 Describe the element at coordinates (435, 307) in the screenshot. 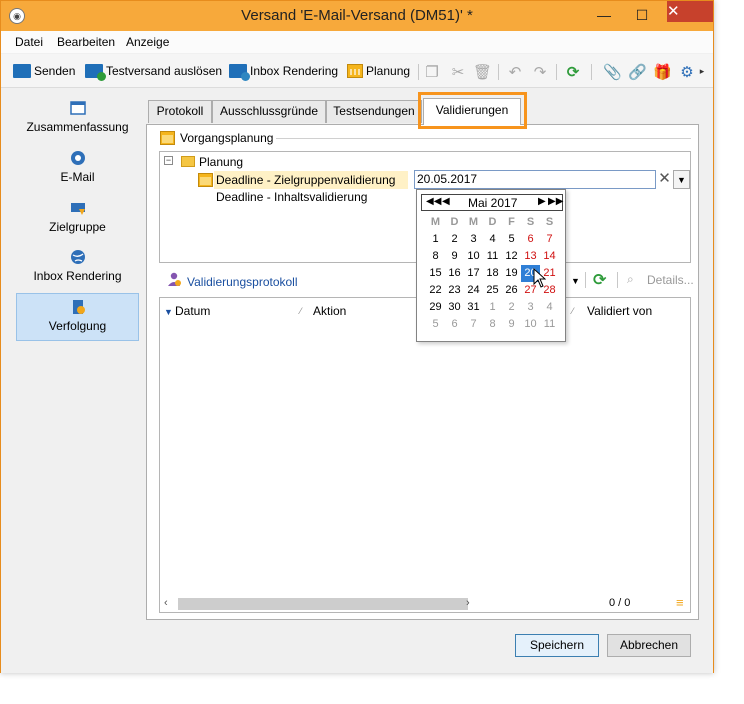

I see `calendar-day: 29` at that location.